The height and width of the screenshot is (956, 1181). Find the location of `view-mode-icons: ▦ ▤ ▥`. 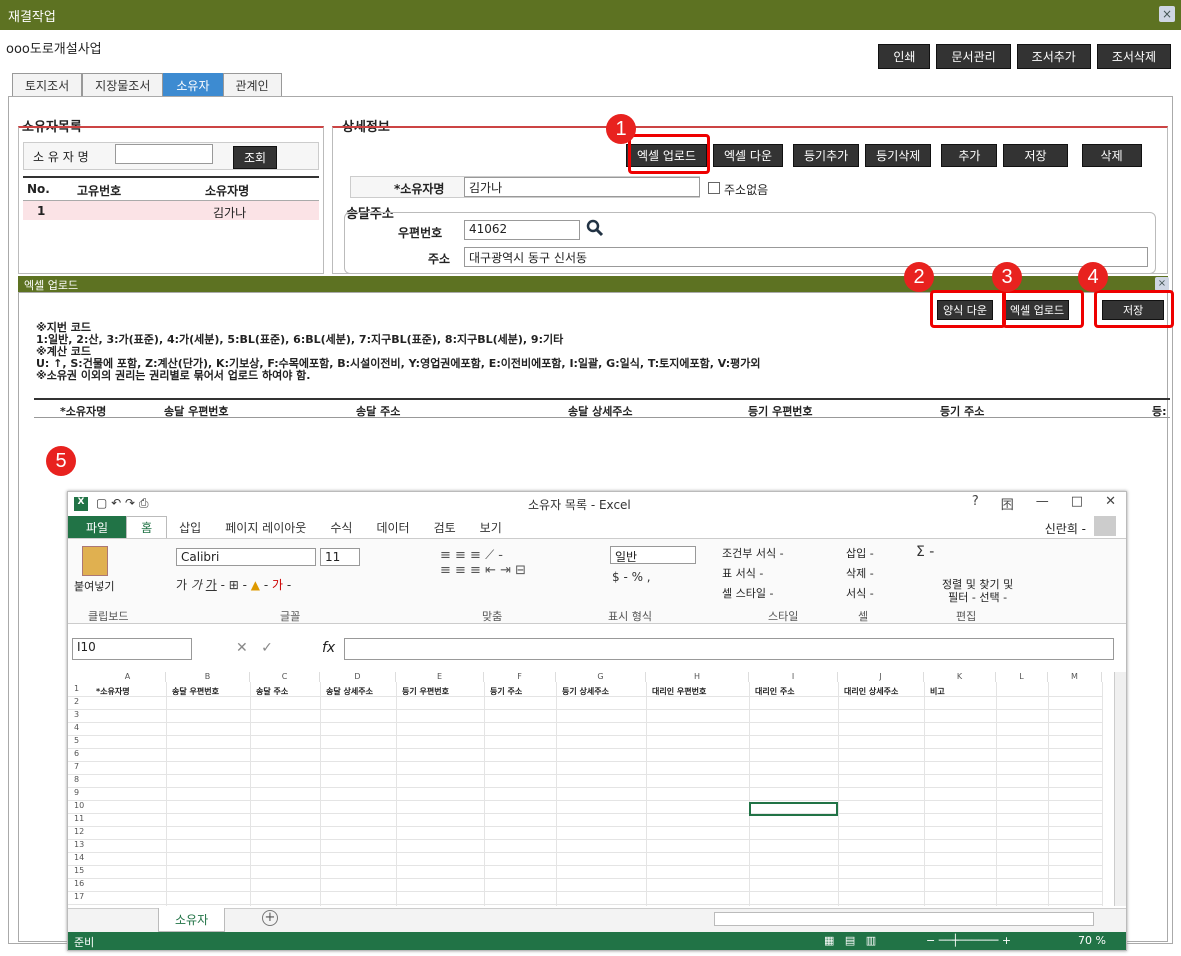

view-mode-icons: ▦ ▤ ▥ is located at coordinates (850, 940).